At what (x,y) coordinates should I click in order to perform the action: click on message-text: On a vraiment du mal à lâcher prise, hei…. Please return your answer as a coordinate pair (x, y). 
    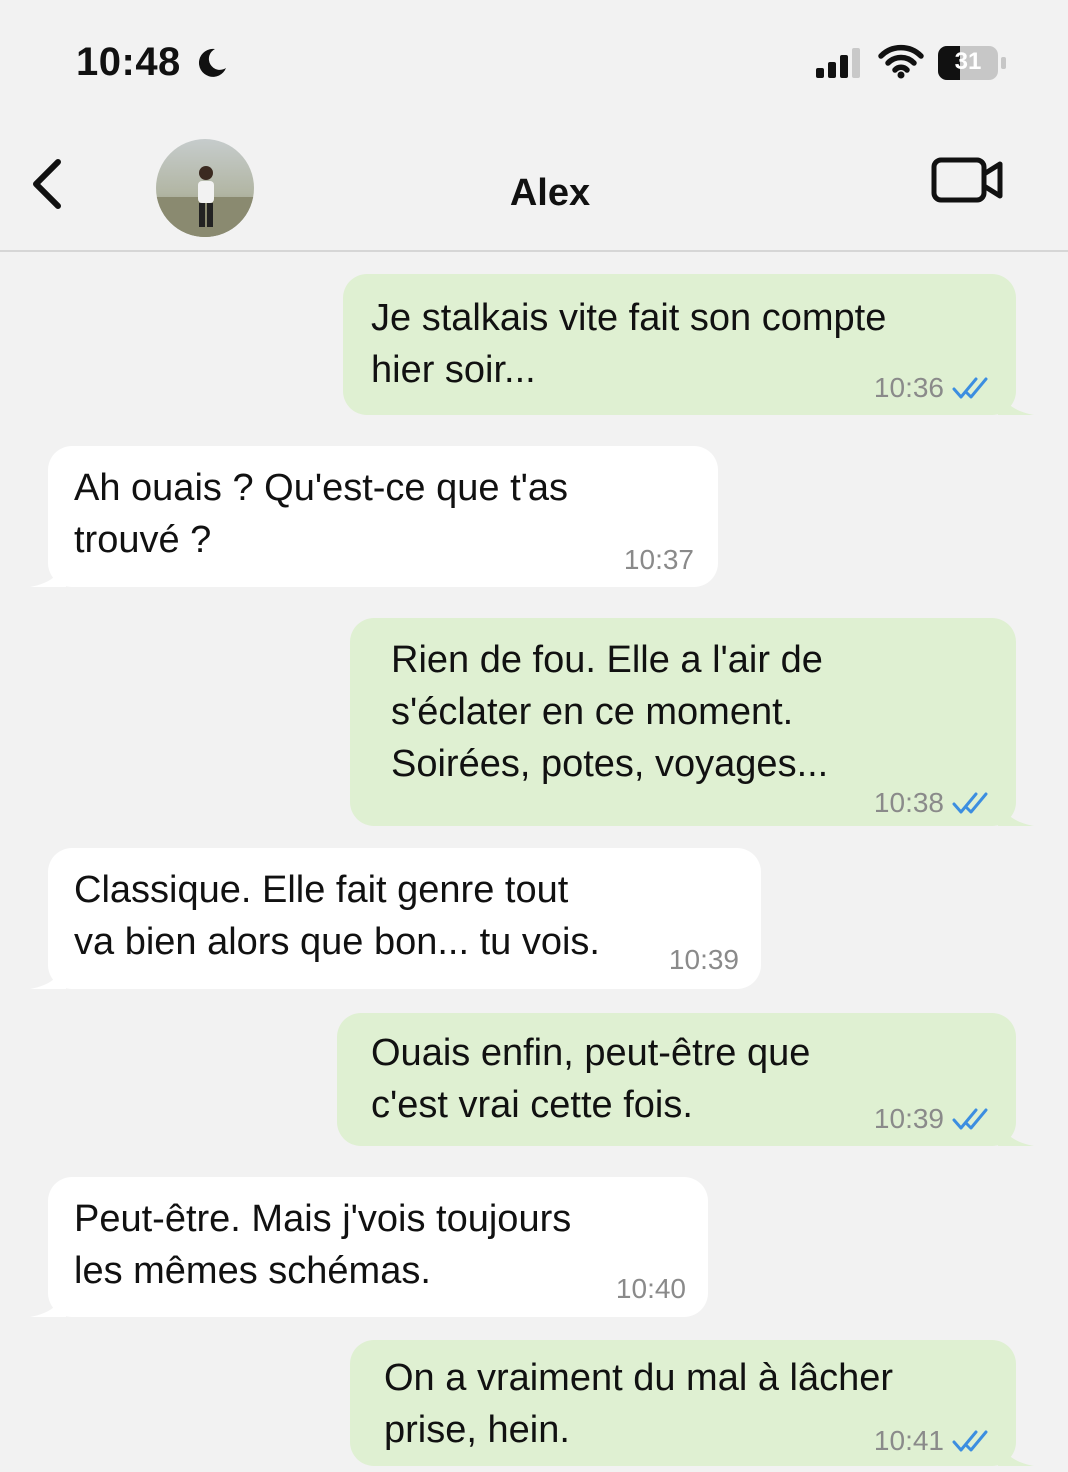
    Looking at the image, I should click on (639, 1404).